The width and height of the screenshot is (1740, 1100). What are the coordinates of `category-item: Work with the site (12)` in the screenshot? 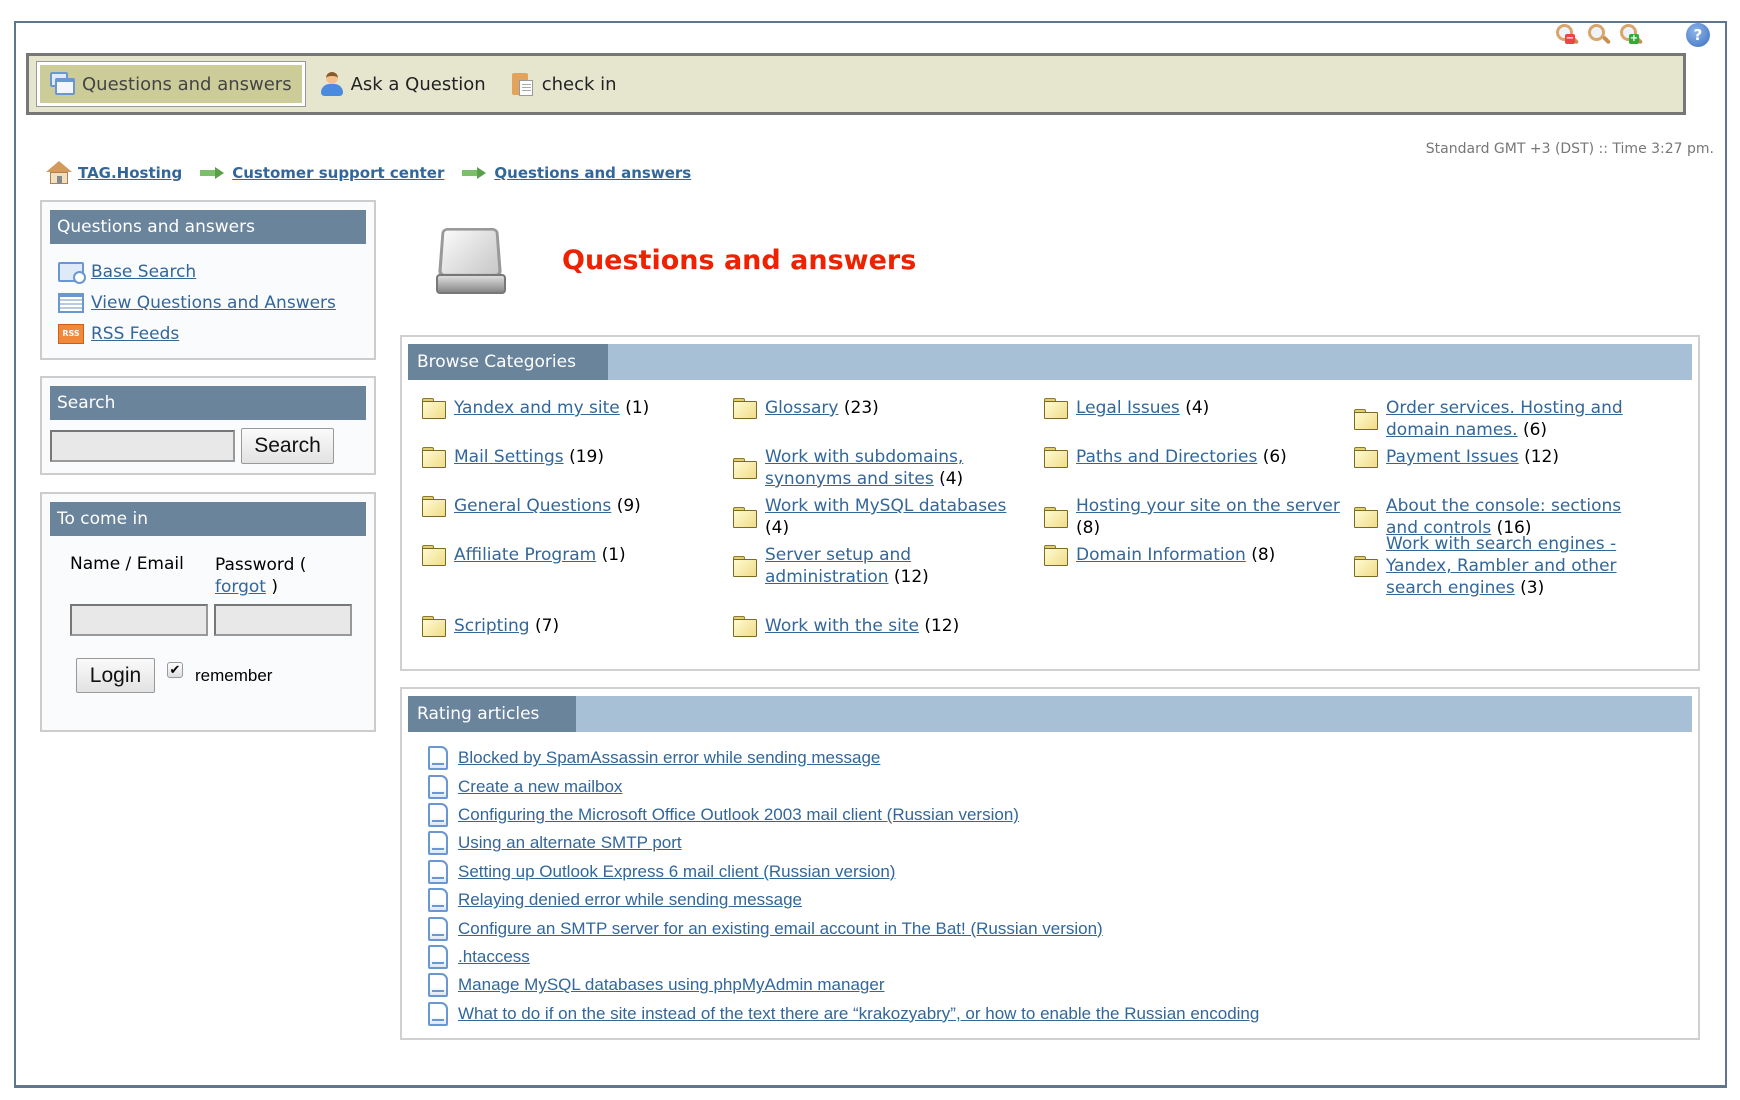 It's located at (880, 626).